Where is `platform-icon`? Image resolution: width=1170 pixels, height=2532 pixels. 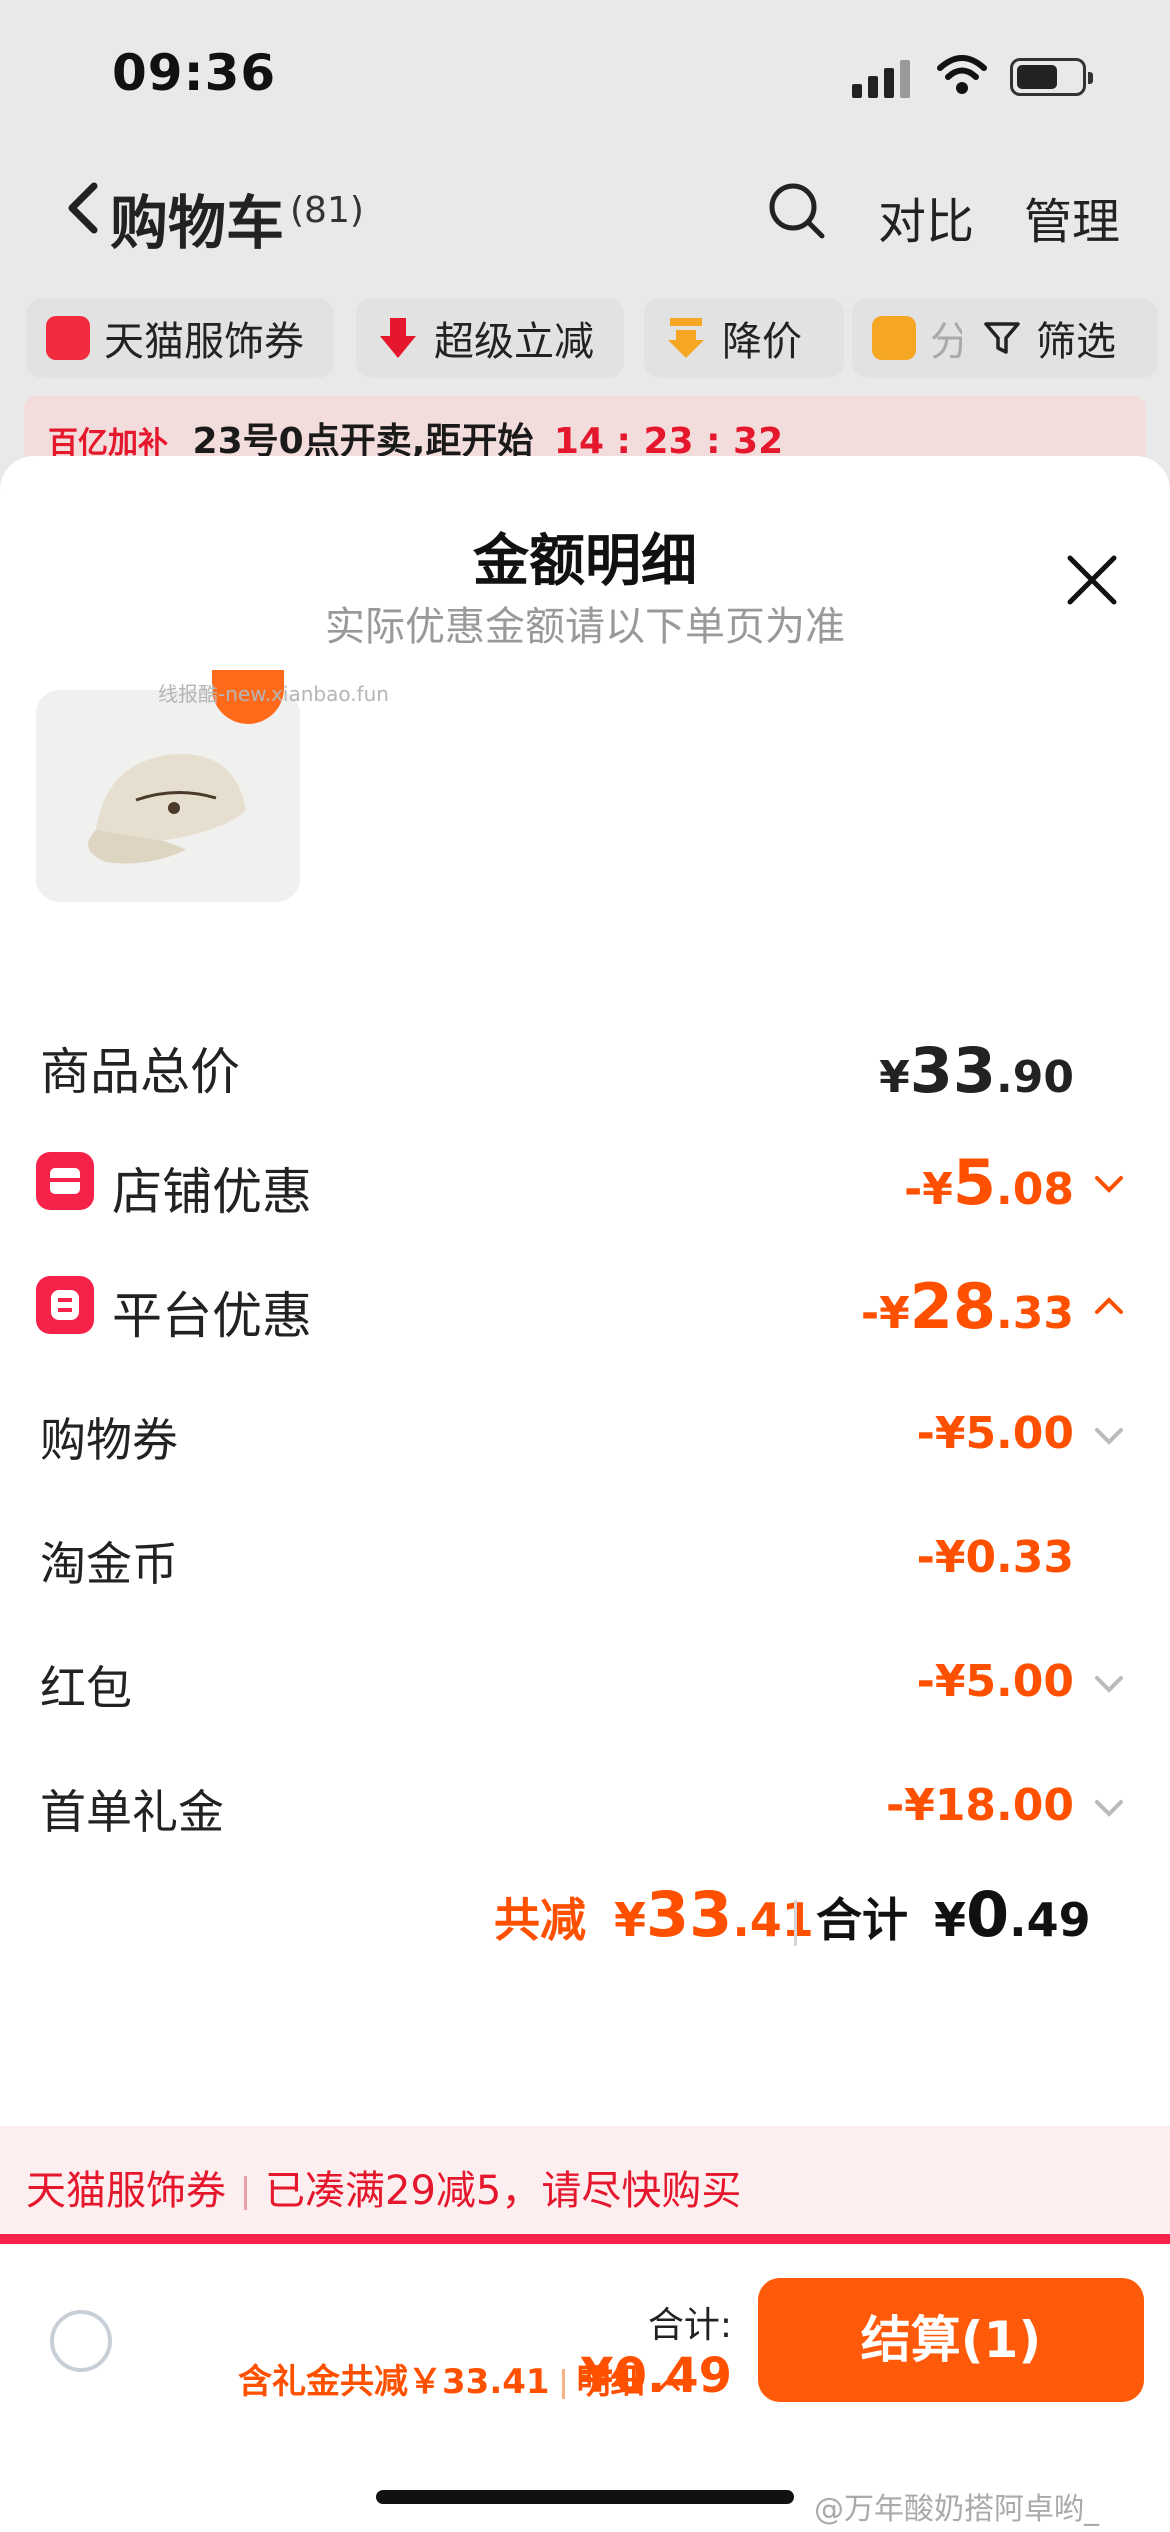
platform-icon is located at coordinates (65, 1305).